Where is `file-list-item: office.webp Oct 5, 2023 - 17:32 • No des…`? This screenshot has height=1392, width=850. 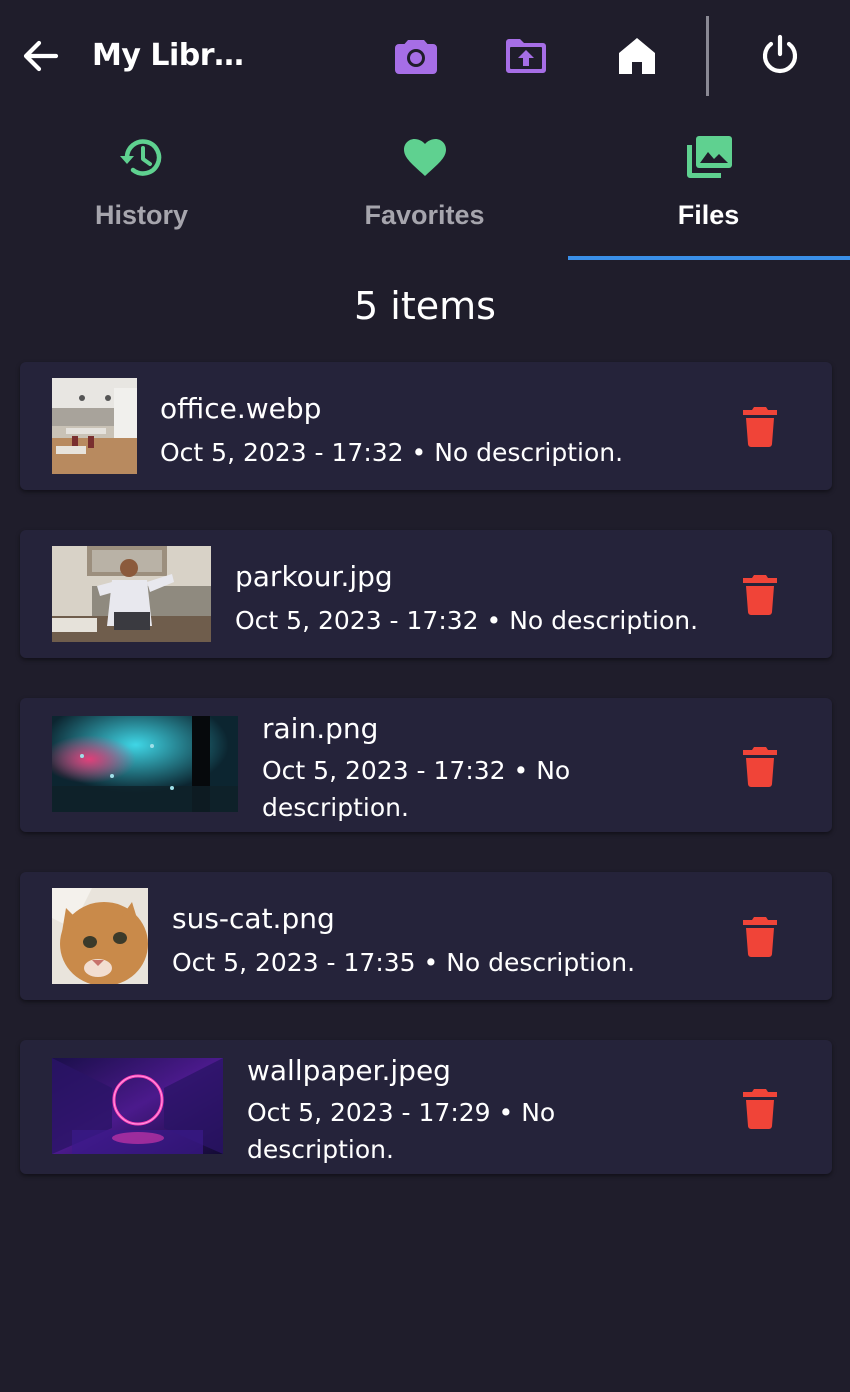 file-list-item: office.webp Oct 5, 2023 - 17:32 • No des… is located at coordinates (426, 426).